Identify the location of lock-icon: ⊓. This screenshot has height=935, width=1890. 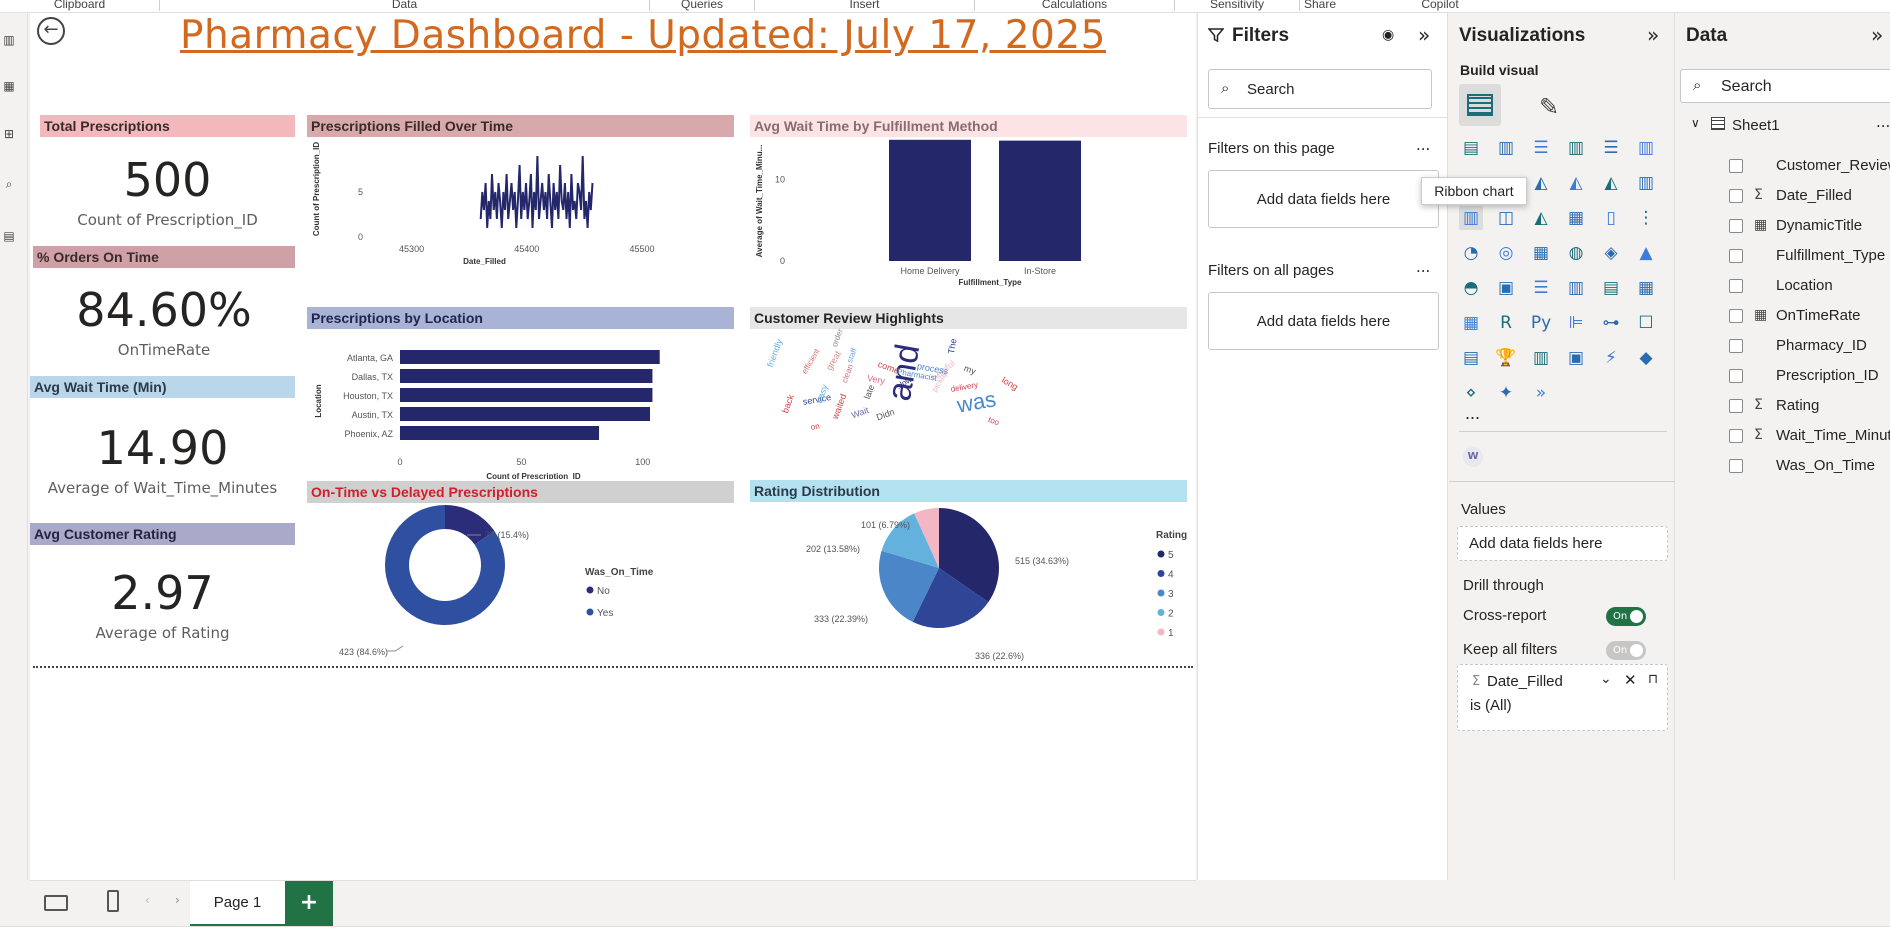
(1653, 679).